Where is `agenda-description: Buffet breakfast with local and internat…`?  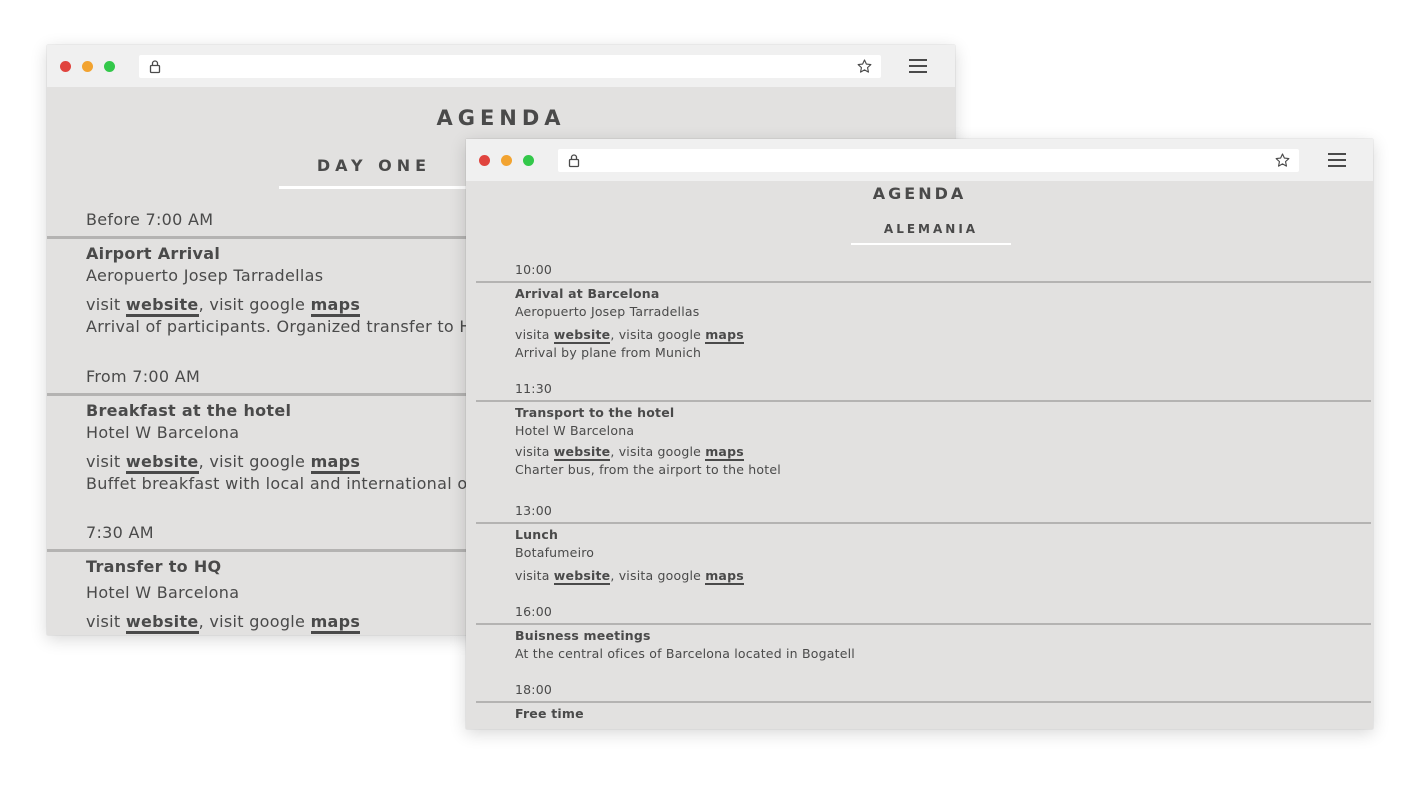 agenda-description: Buffet breakfast with local and internat… is located at coordinates (285, 483).